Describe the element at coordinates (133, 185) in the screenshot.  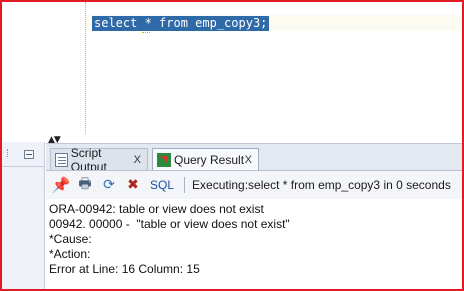
I see `export-icon: ✖` at that location.